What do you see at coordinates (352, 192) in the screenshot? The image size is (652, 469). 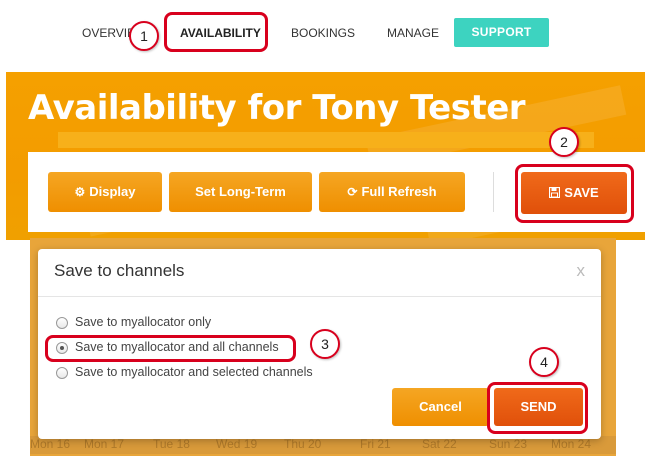 I see `refresh-icon: ⟳` at bounding box center [352, 192].